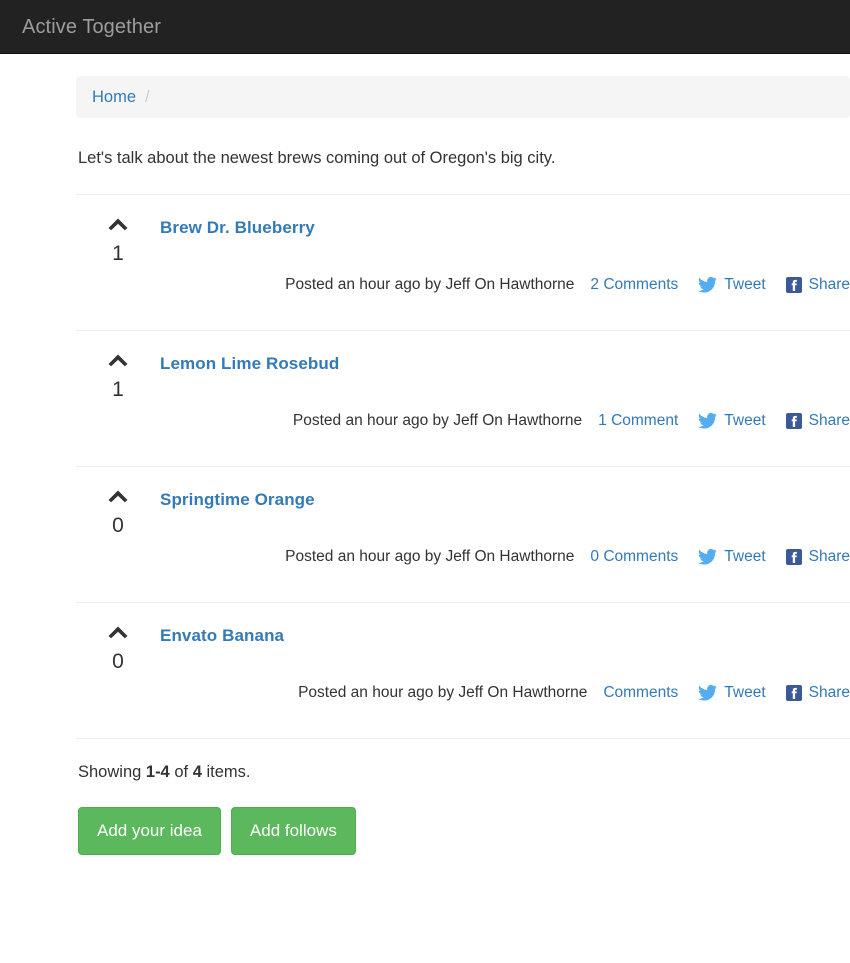 The height and width of the screenshot is (963, 850). I want to click on breadcrumb-item-home: Home, so click(114, 97).